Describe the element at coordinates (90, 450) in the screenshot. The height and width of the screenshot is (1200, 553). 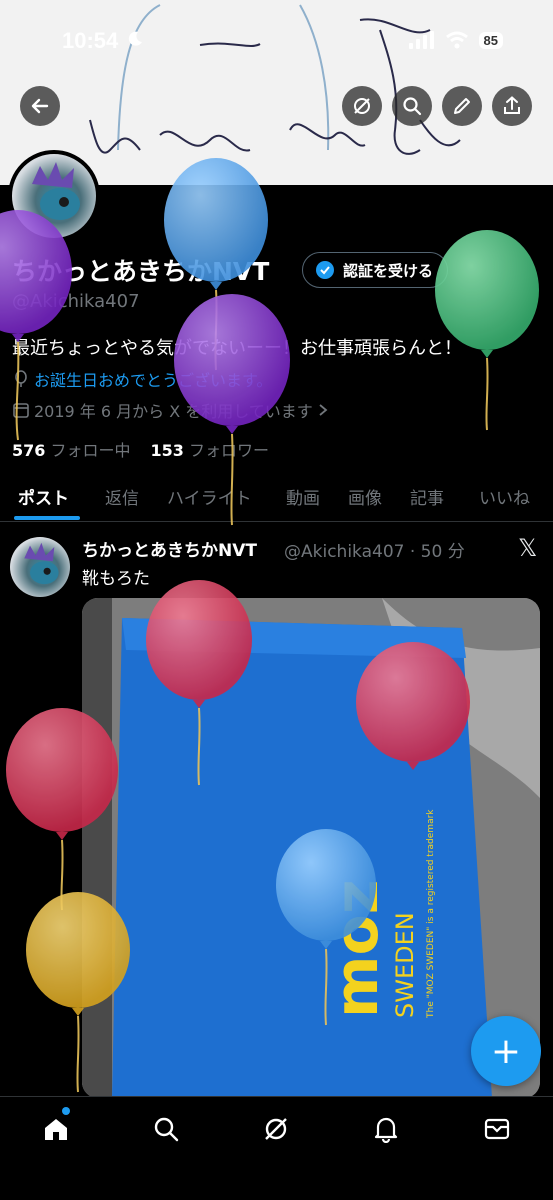
I see `following-label: フォロー中` at that location.